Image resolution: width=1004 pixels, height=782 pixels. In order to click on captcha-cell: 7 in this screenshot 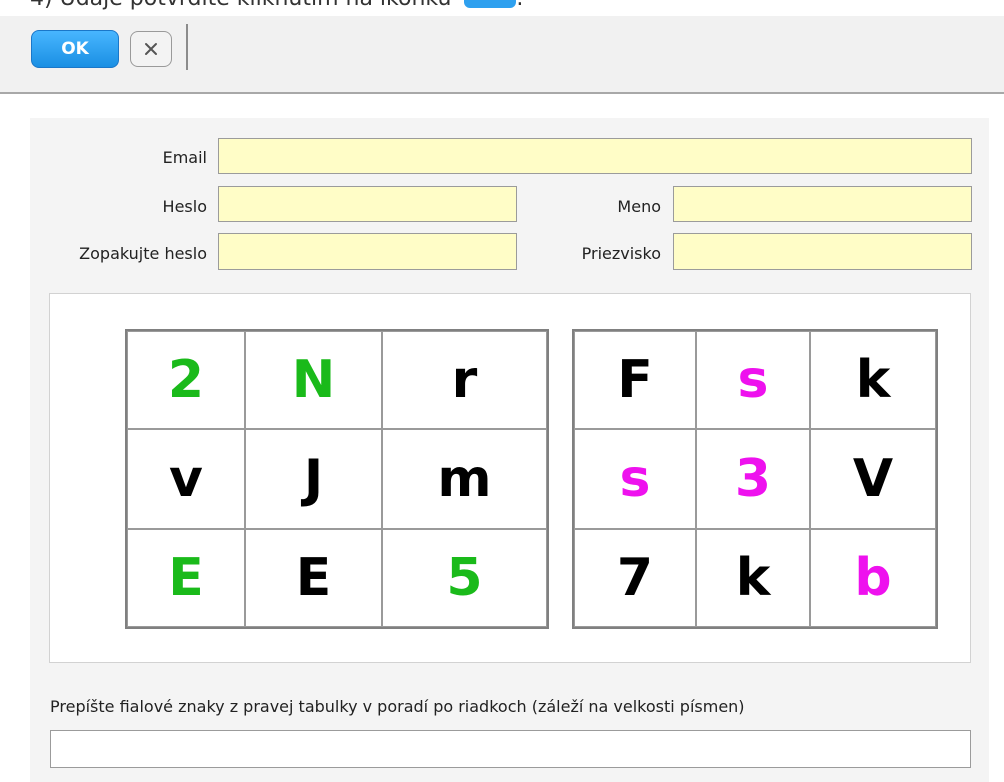, I will do `click(635, 578)`.